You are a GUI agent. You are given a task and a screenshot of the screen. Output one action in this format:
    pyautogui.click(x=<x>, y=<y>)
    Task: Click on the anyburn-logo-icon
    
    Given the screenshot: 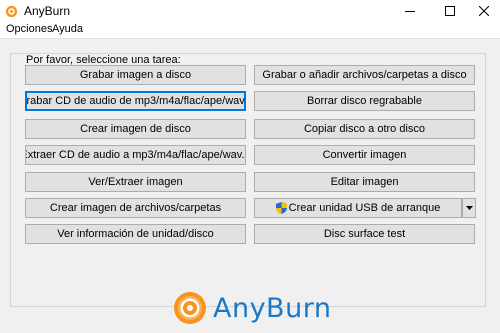 What is the action you would take?
    pyautogui.click(x=190, y=308)
    